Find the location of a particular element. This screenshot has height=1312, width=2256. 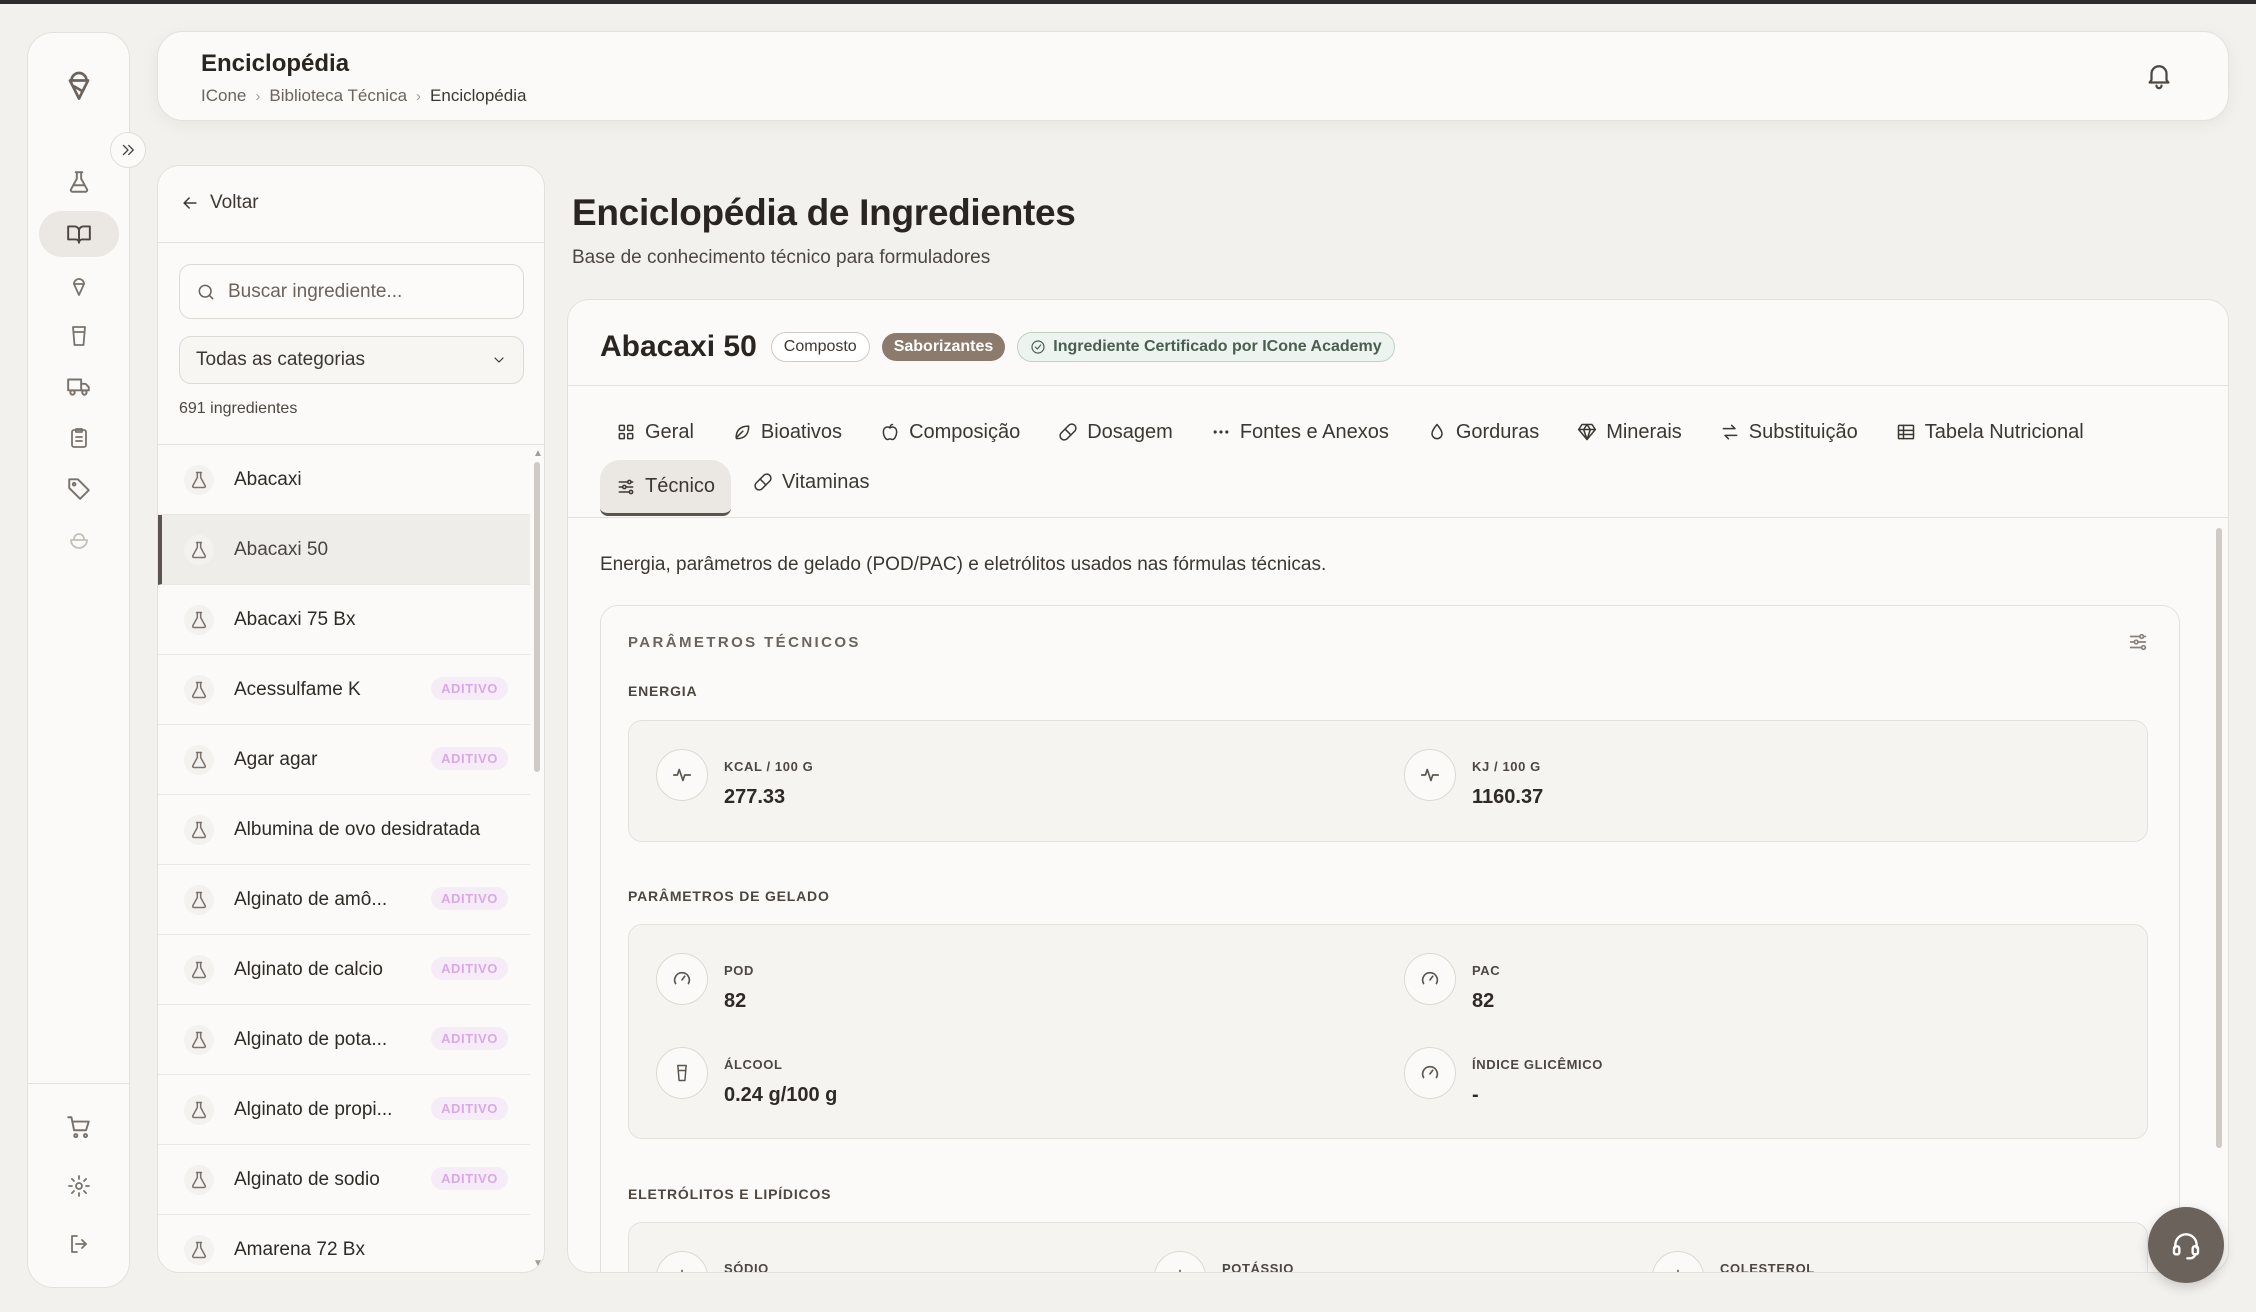

pac-label: PAC is located at coordinates (1486, 970).